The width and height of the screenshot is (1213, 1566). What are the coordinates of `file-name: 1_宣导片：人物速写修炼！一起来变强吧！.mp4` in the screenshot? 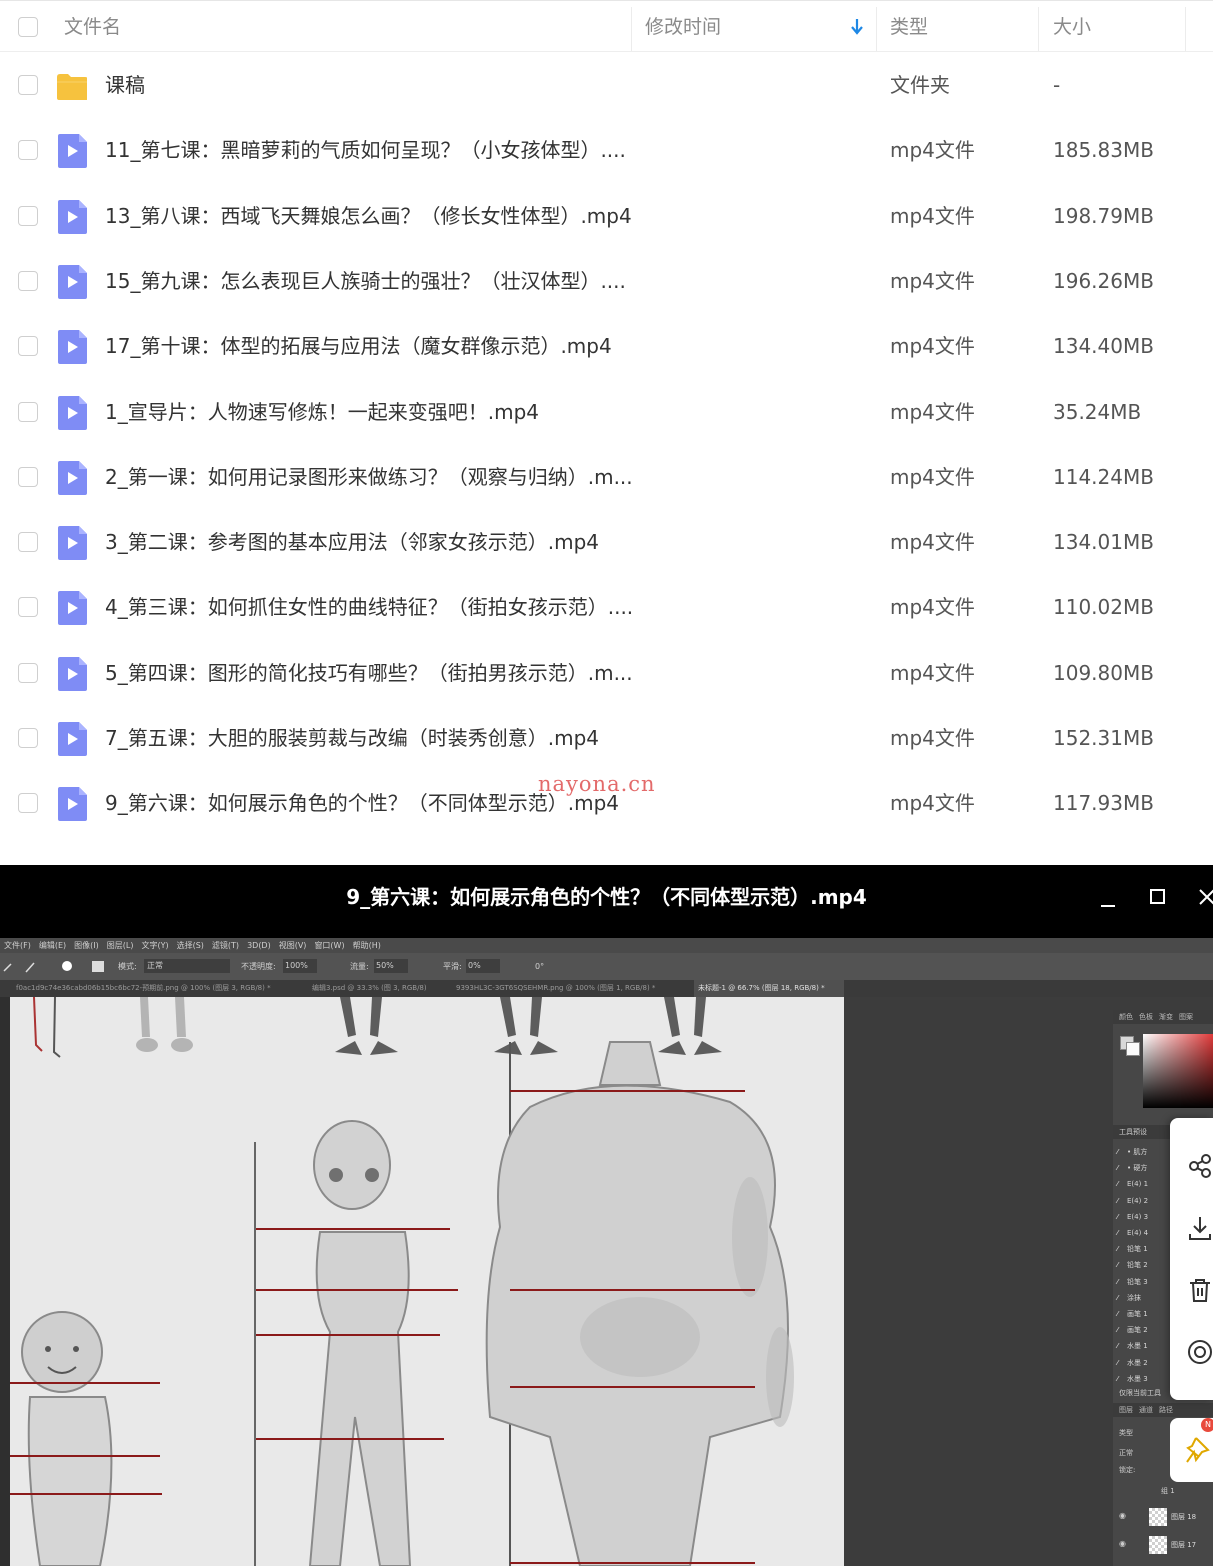 It's located at (322, 412).